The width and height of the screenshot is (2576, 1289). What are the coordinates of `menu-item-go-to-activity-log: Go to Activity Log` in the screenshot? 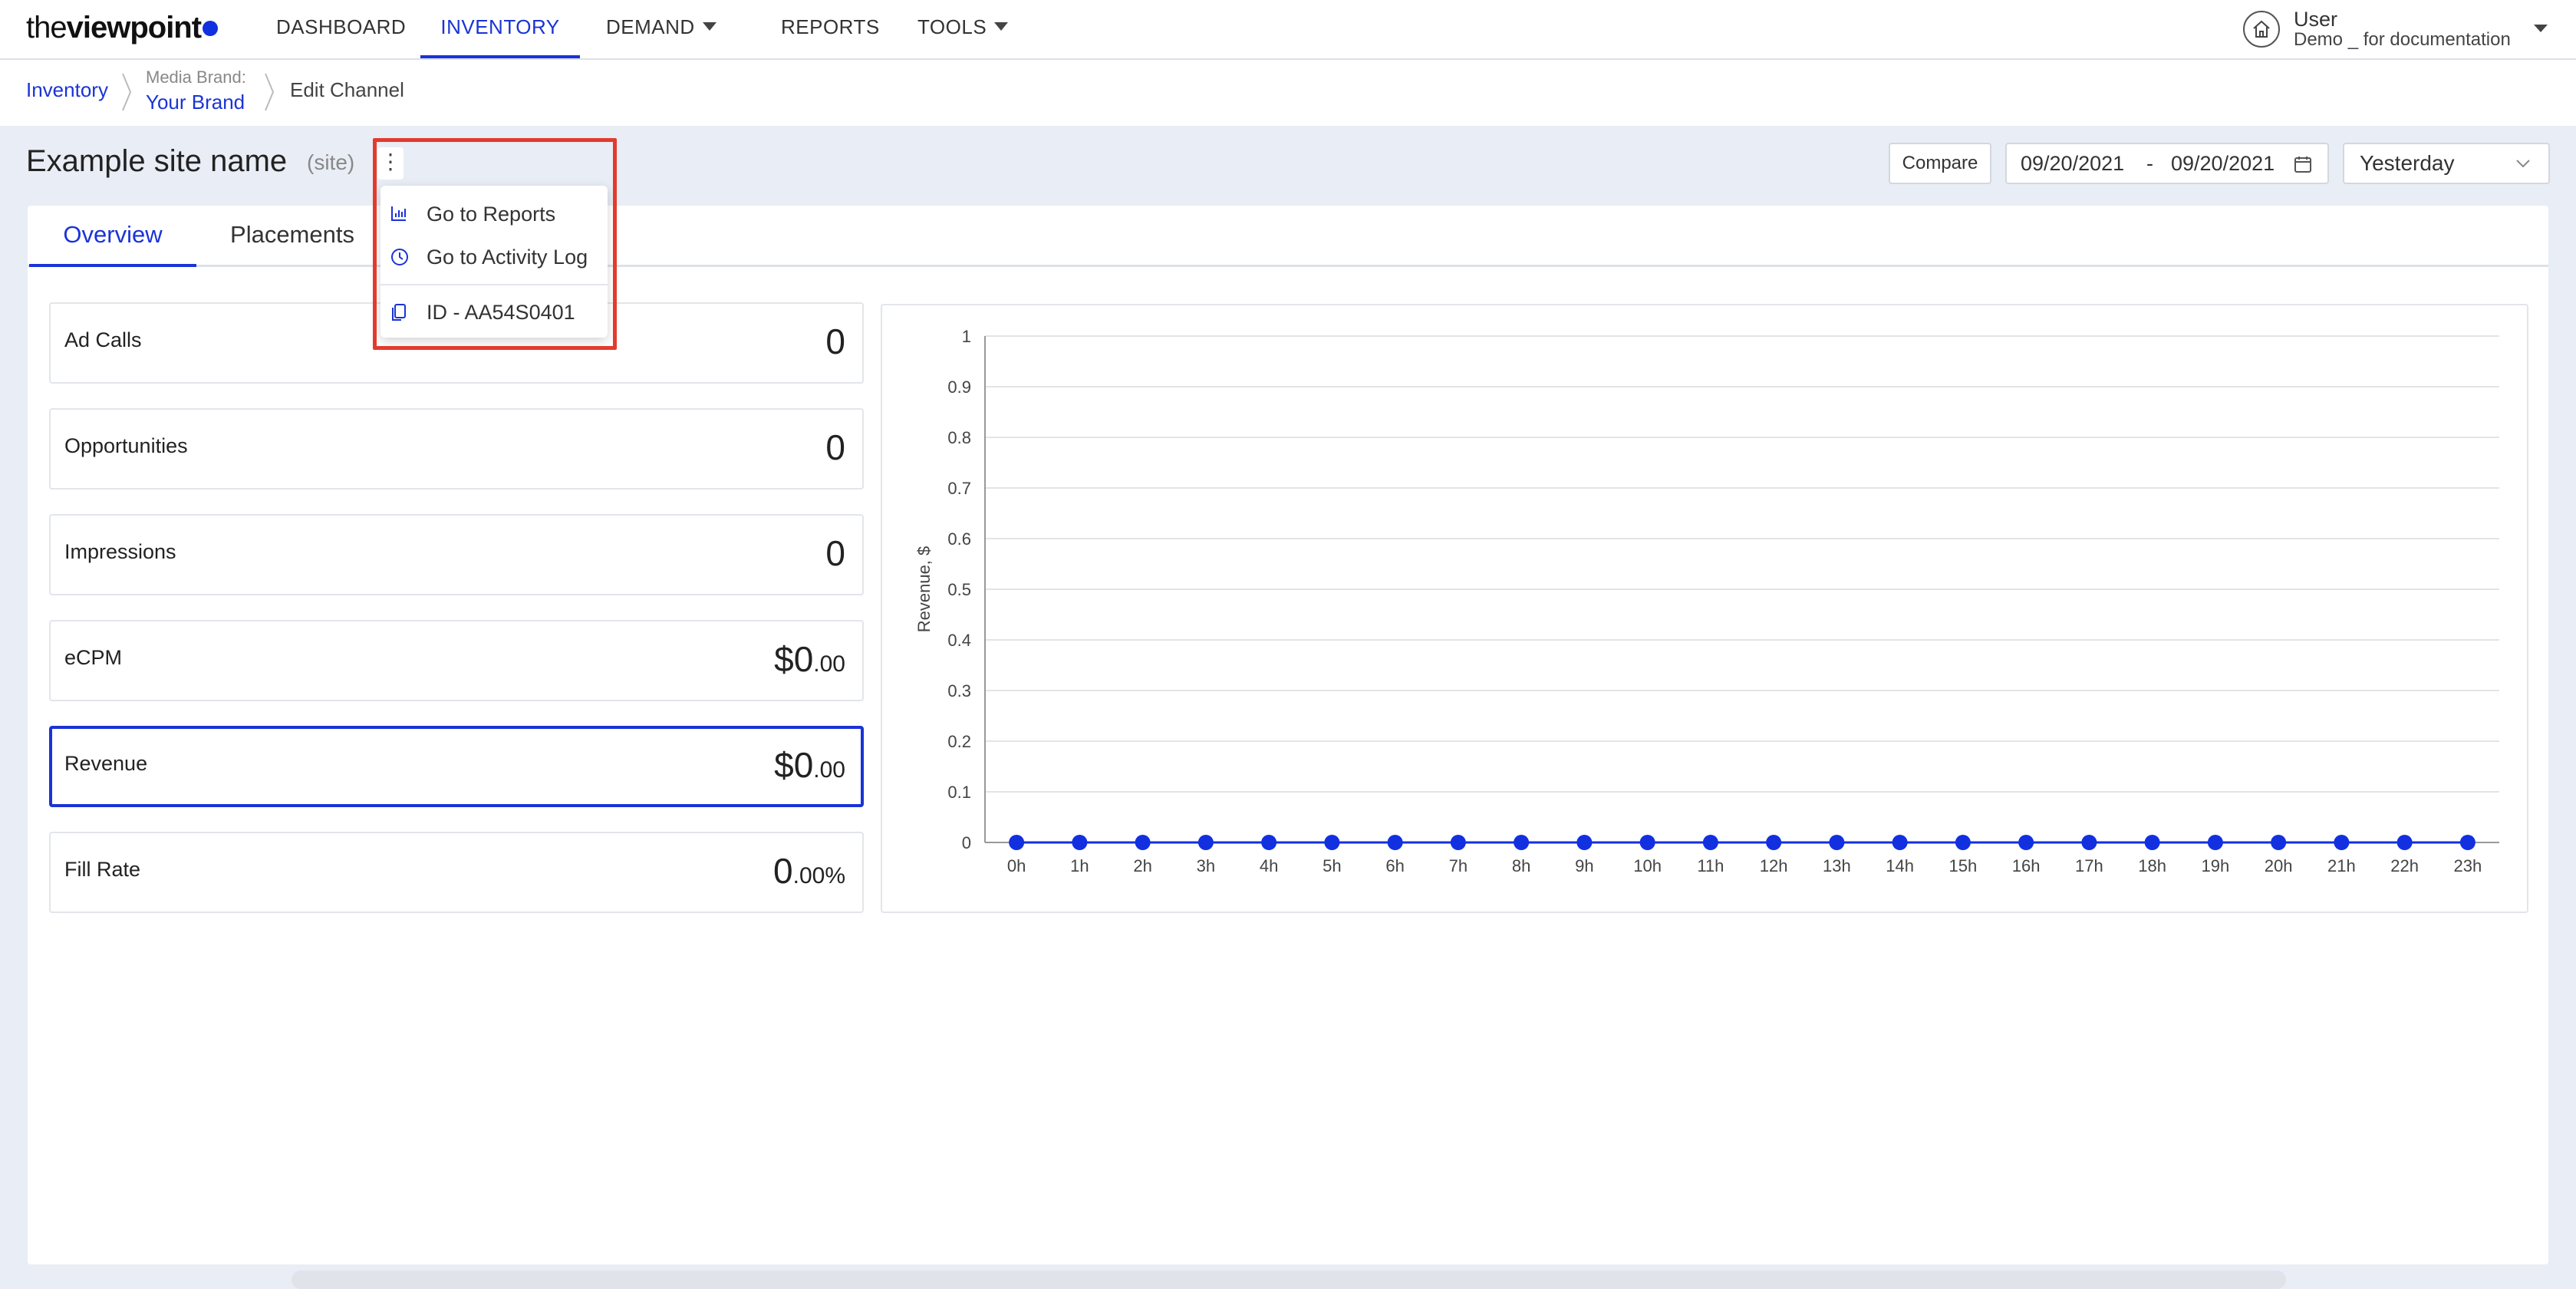 It's located at (494, 256).